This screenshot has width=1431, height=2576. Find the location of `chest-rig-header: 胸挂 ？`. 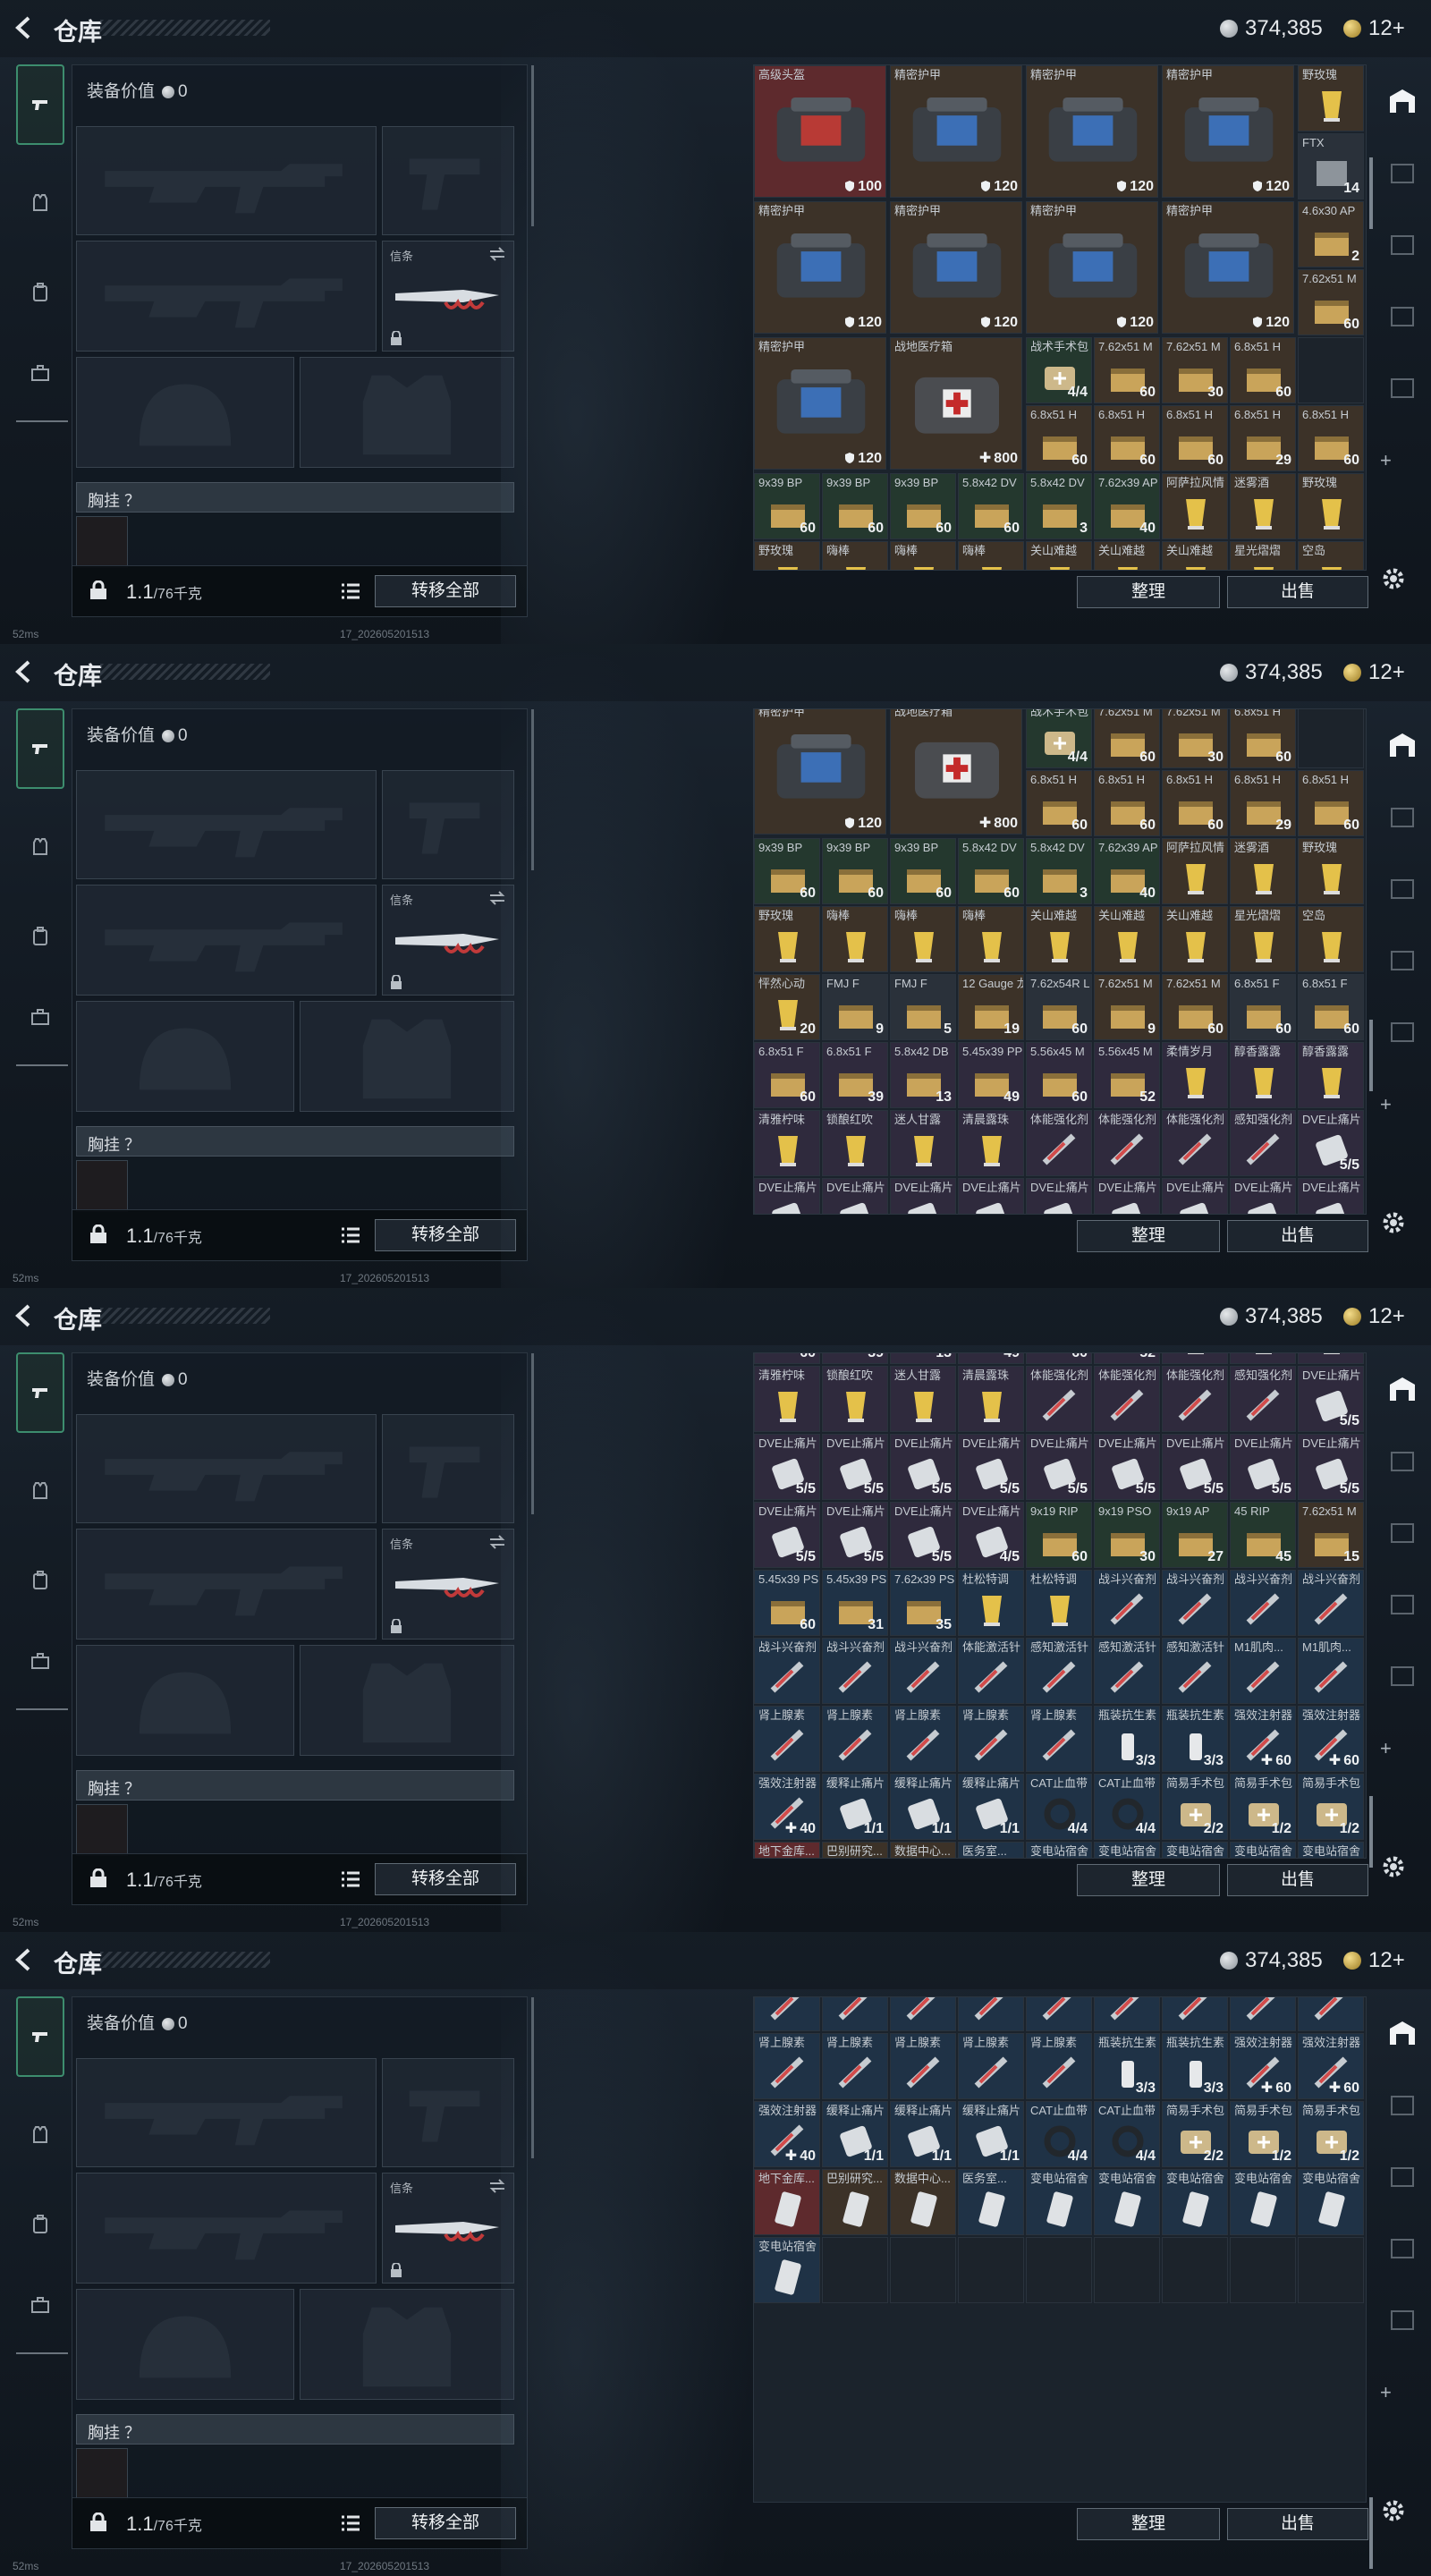

chest-rig-header: 胸挂 ？ is located at coordinates (295, 497).